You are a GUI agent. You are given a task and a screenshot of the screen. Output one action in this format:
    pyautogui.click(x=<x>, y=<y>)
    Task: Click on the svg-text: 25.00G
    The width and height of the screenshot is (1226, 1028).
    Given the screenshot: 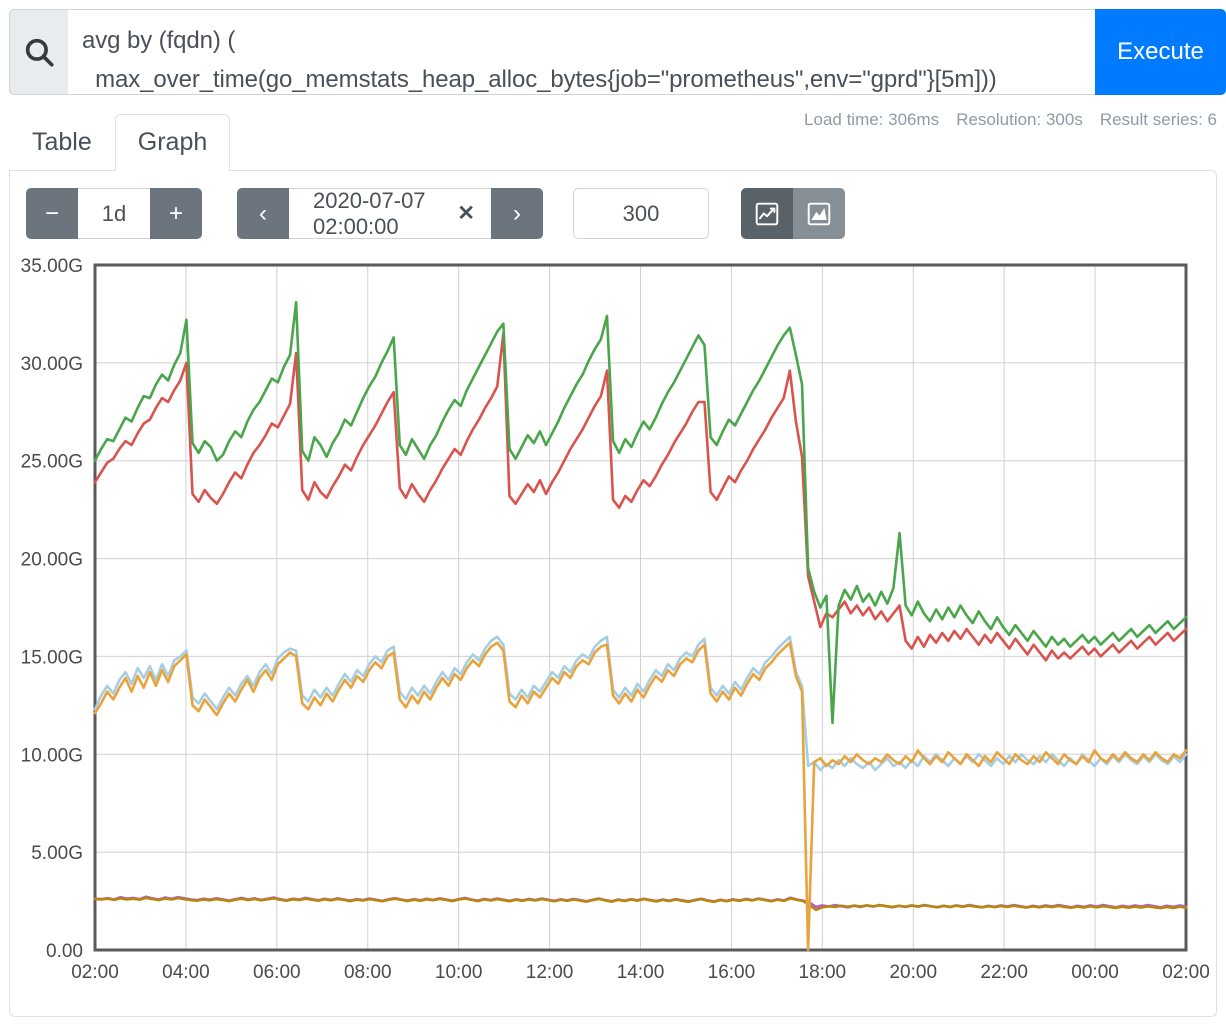 What is the action you would take?
    pyautogui.click(x=52, y=462)
    